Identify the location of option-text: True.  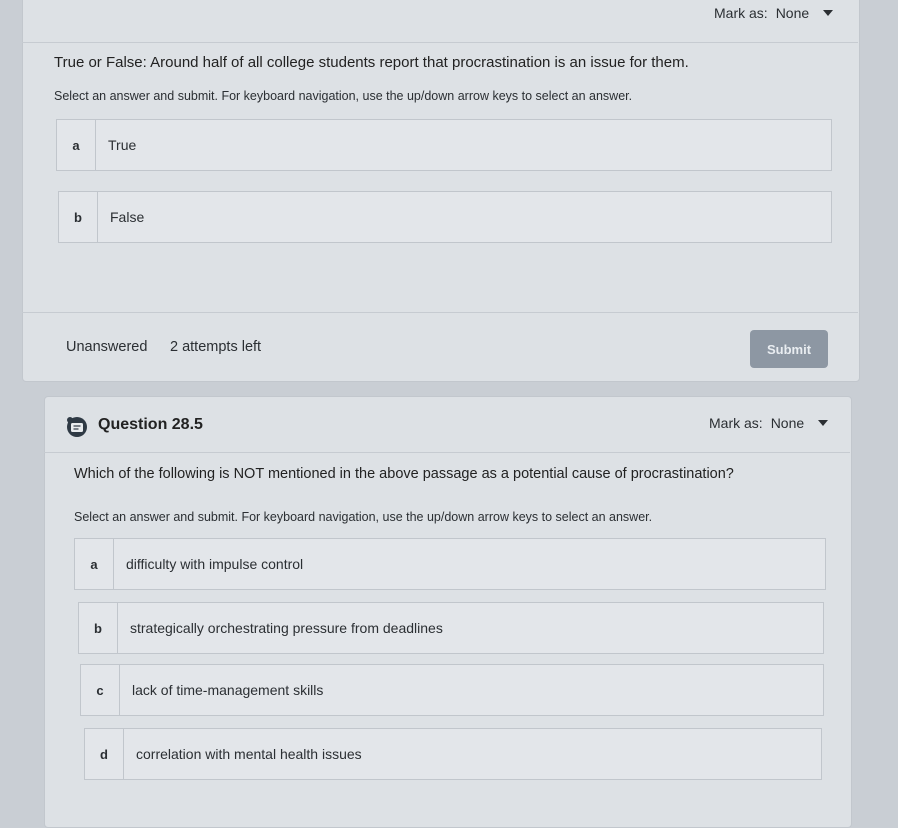
(122, 145).